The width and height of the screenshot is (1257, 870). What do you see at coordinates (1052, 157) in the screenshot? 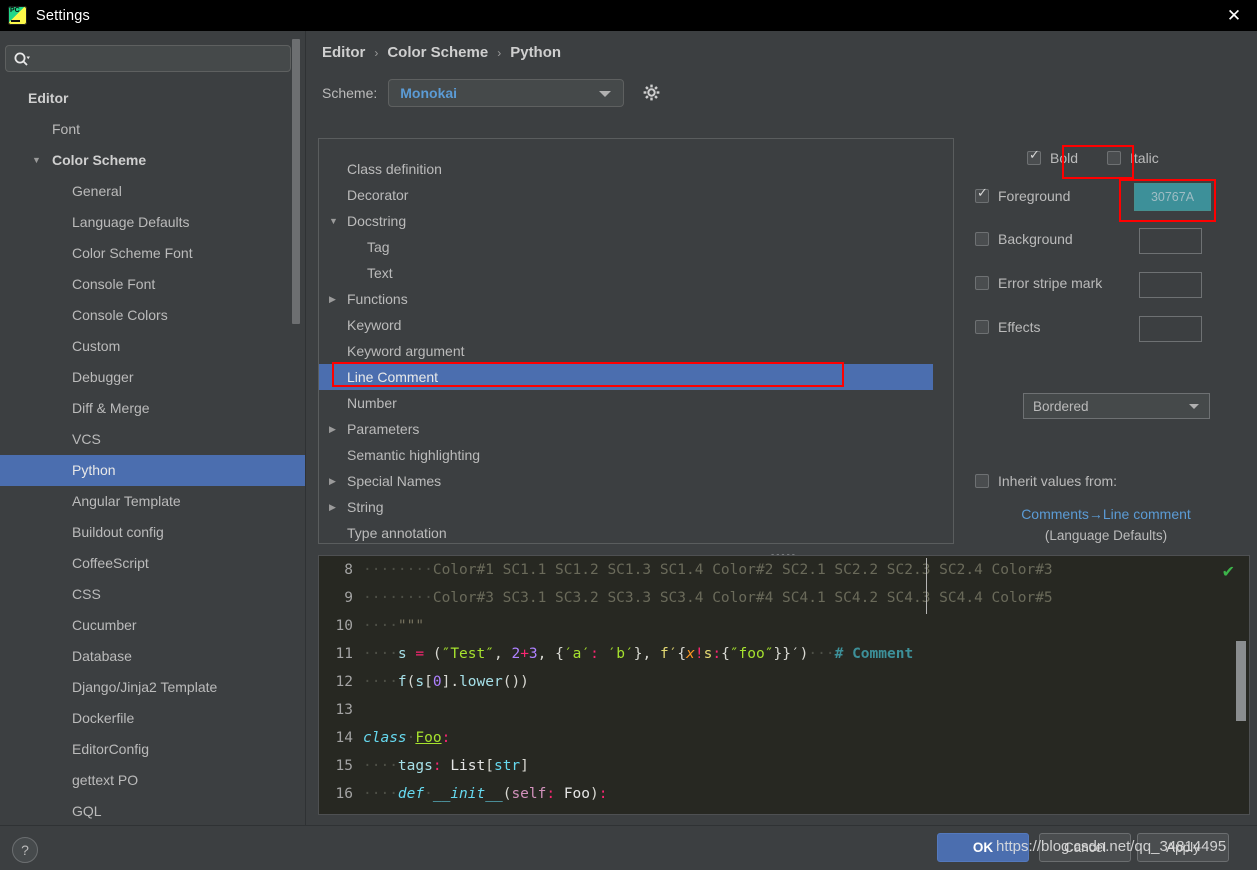
I see `bold-checkbox-row: Bold` at bounding box center [1052, 157].